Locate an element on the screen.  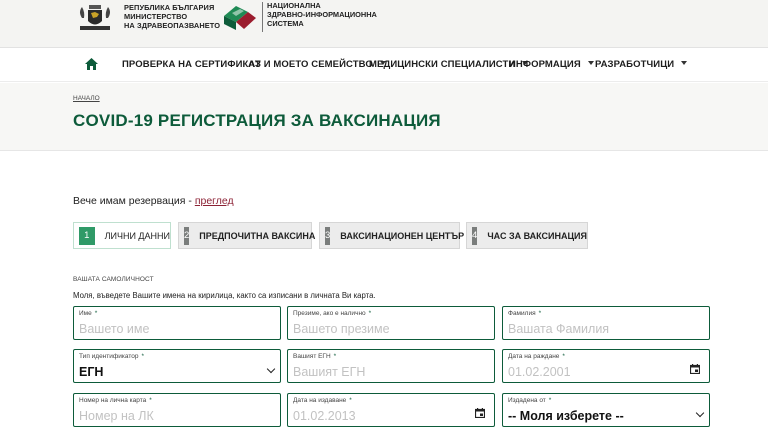
field-label: Вашият ЕГН * is located at coordinates (314, 356).